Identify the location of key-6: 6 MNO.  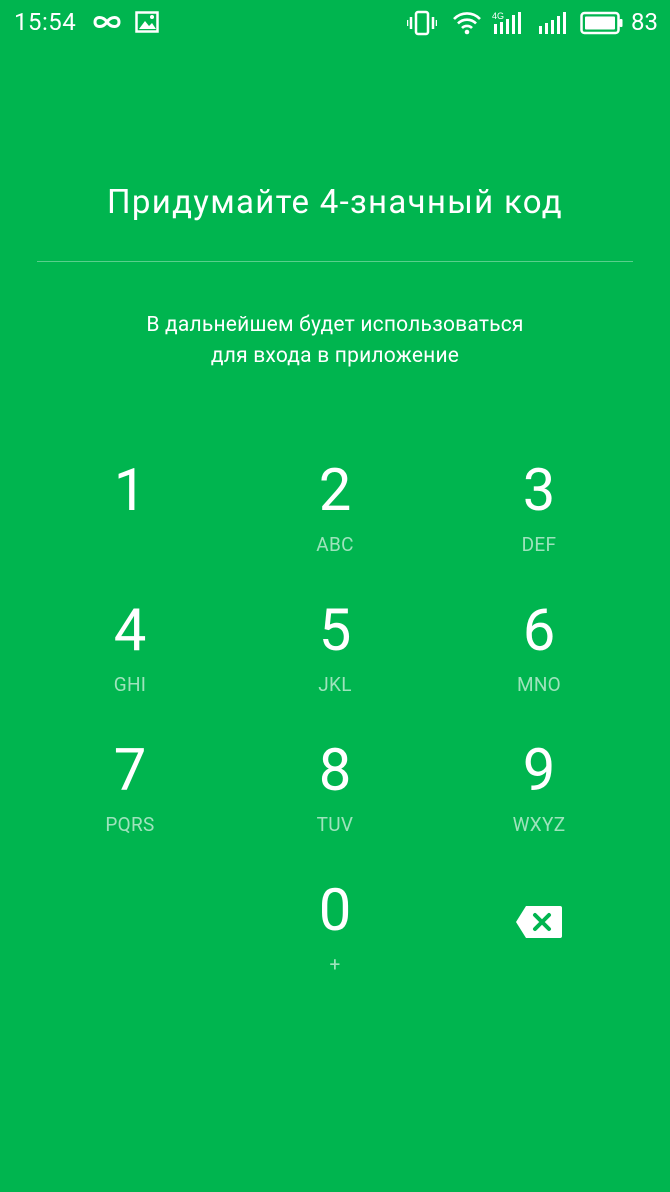
(539, 662).